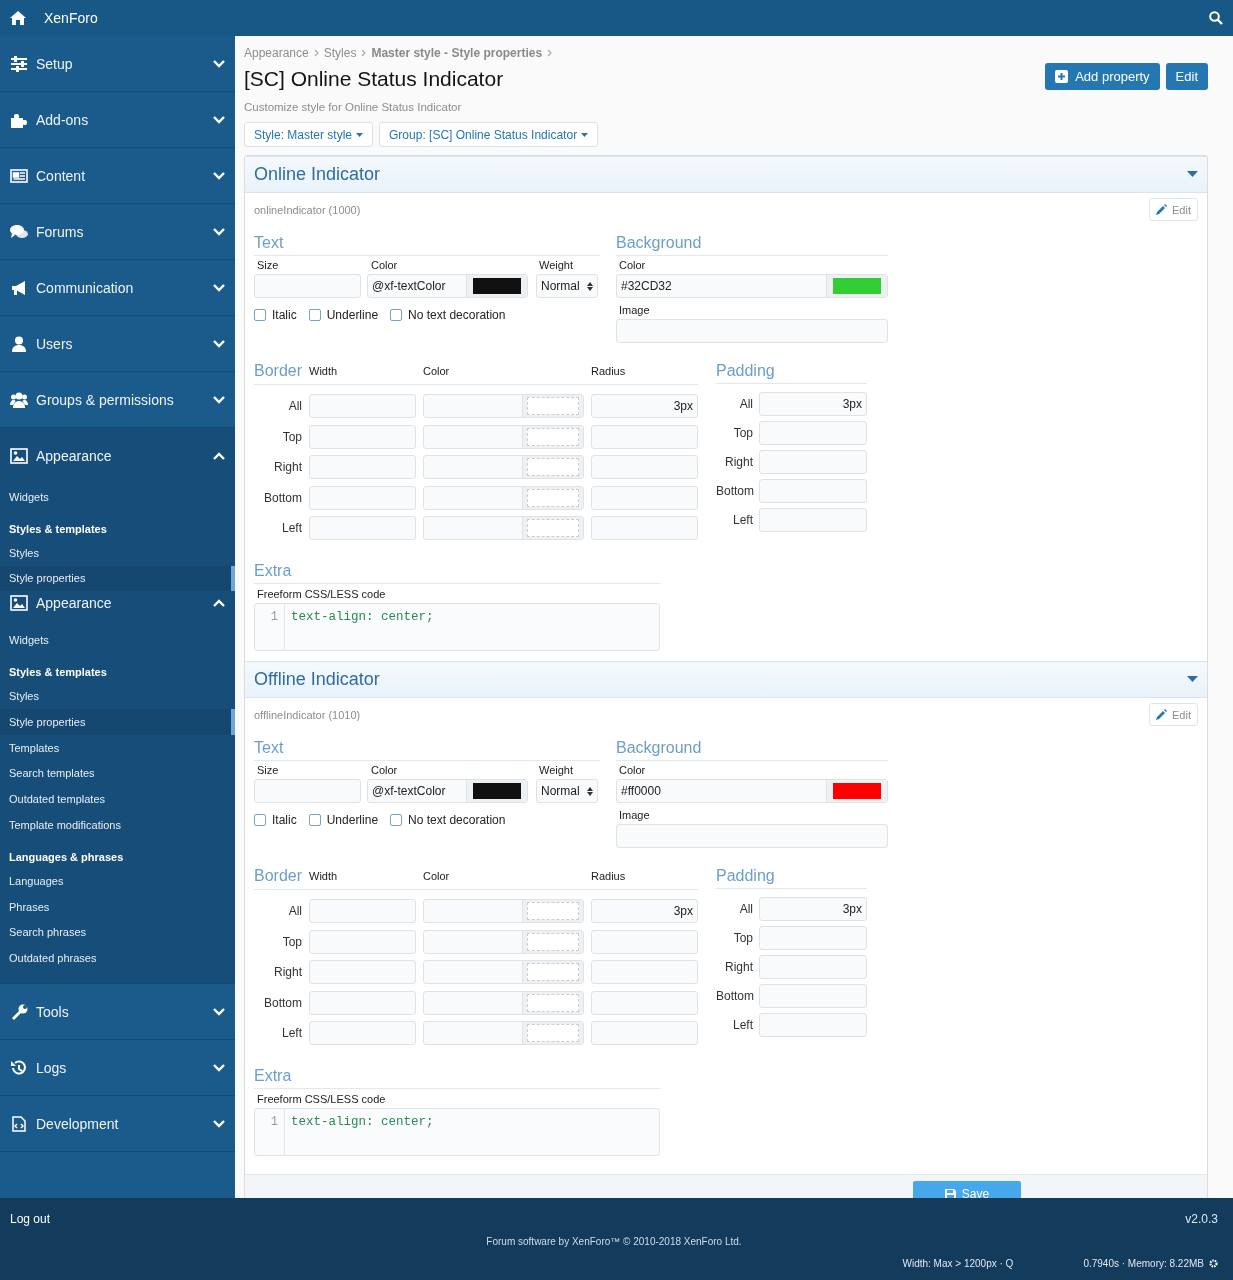  What do you see at coordinates (117, 880) in the screenshot?
I see `sidebar-link: Languages` at bounding box center [117, 880].